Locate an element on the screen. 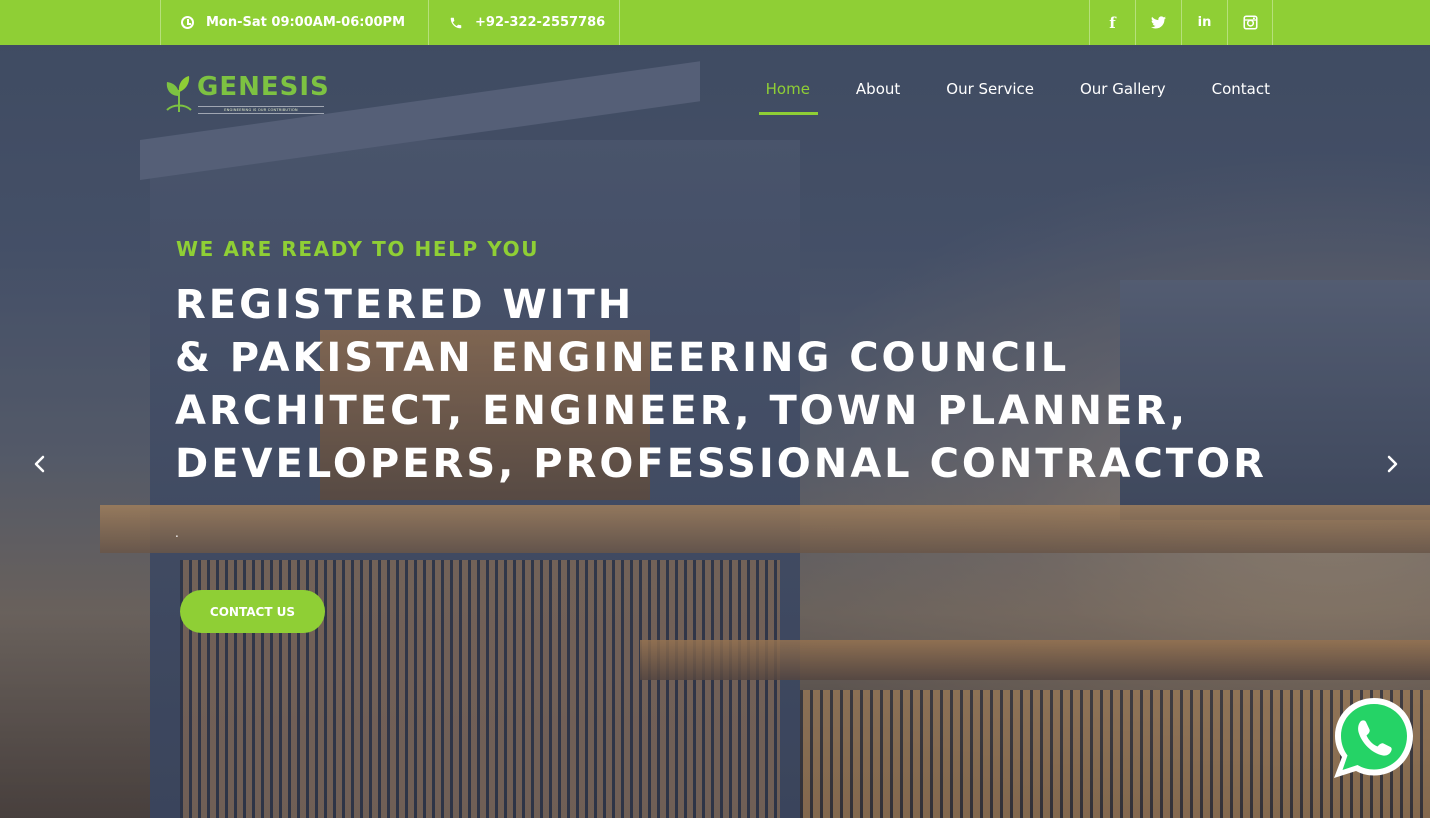  nav-about: About is located at coordinates (878, 97).